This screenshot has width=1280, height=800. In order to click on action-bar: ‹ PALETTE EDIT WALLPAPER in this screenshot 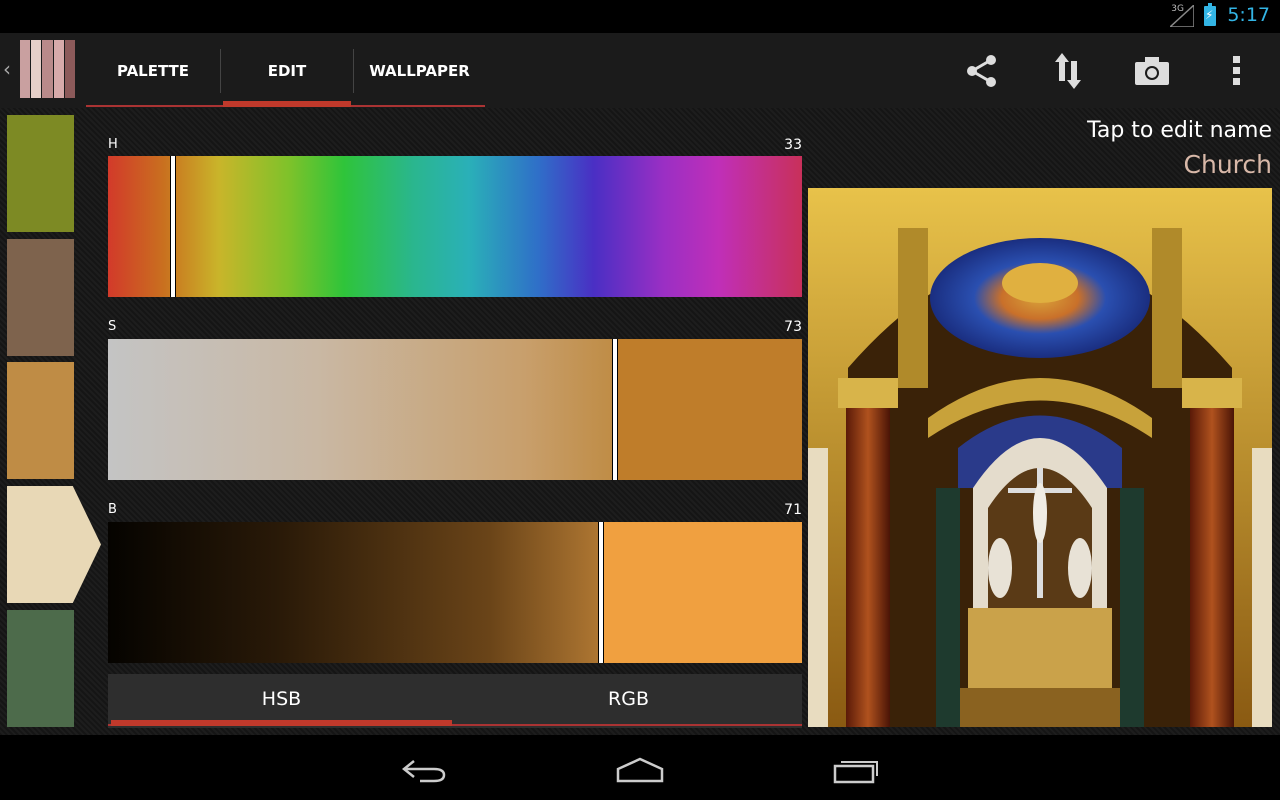, I will do `click(640, 70)`.